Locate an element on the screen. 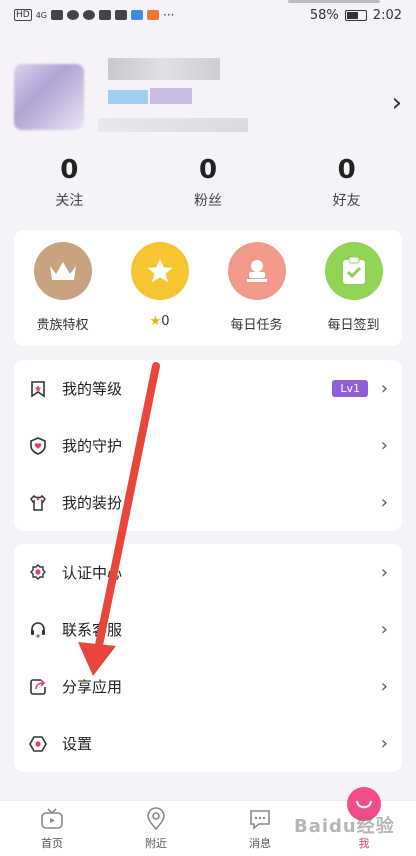 The width and height of the screenshot is (416, 856). menu-label: 认证中心 is located at coordinates (92, 573).